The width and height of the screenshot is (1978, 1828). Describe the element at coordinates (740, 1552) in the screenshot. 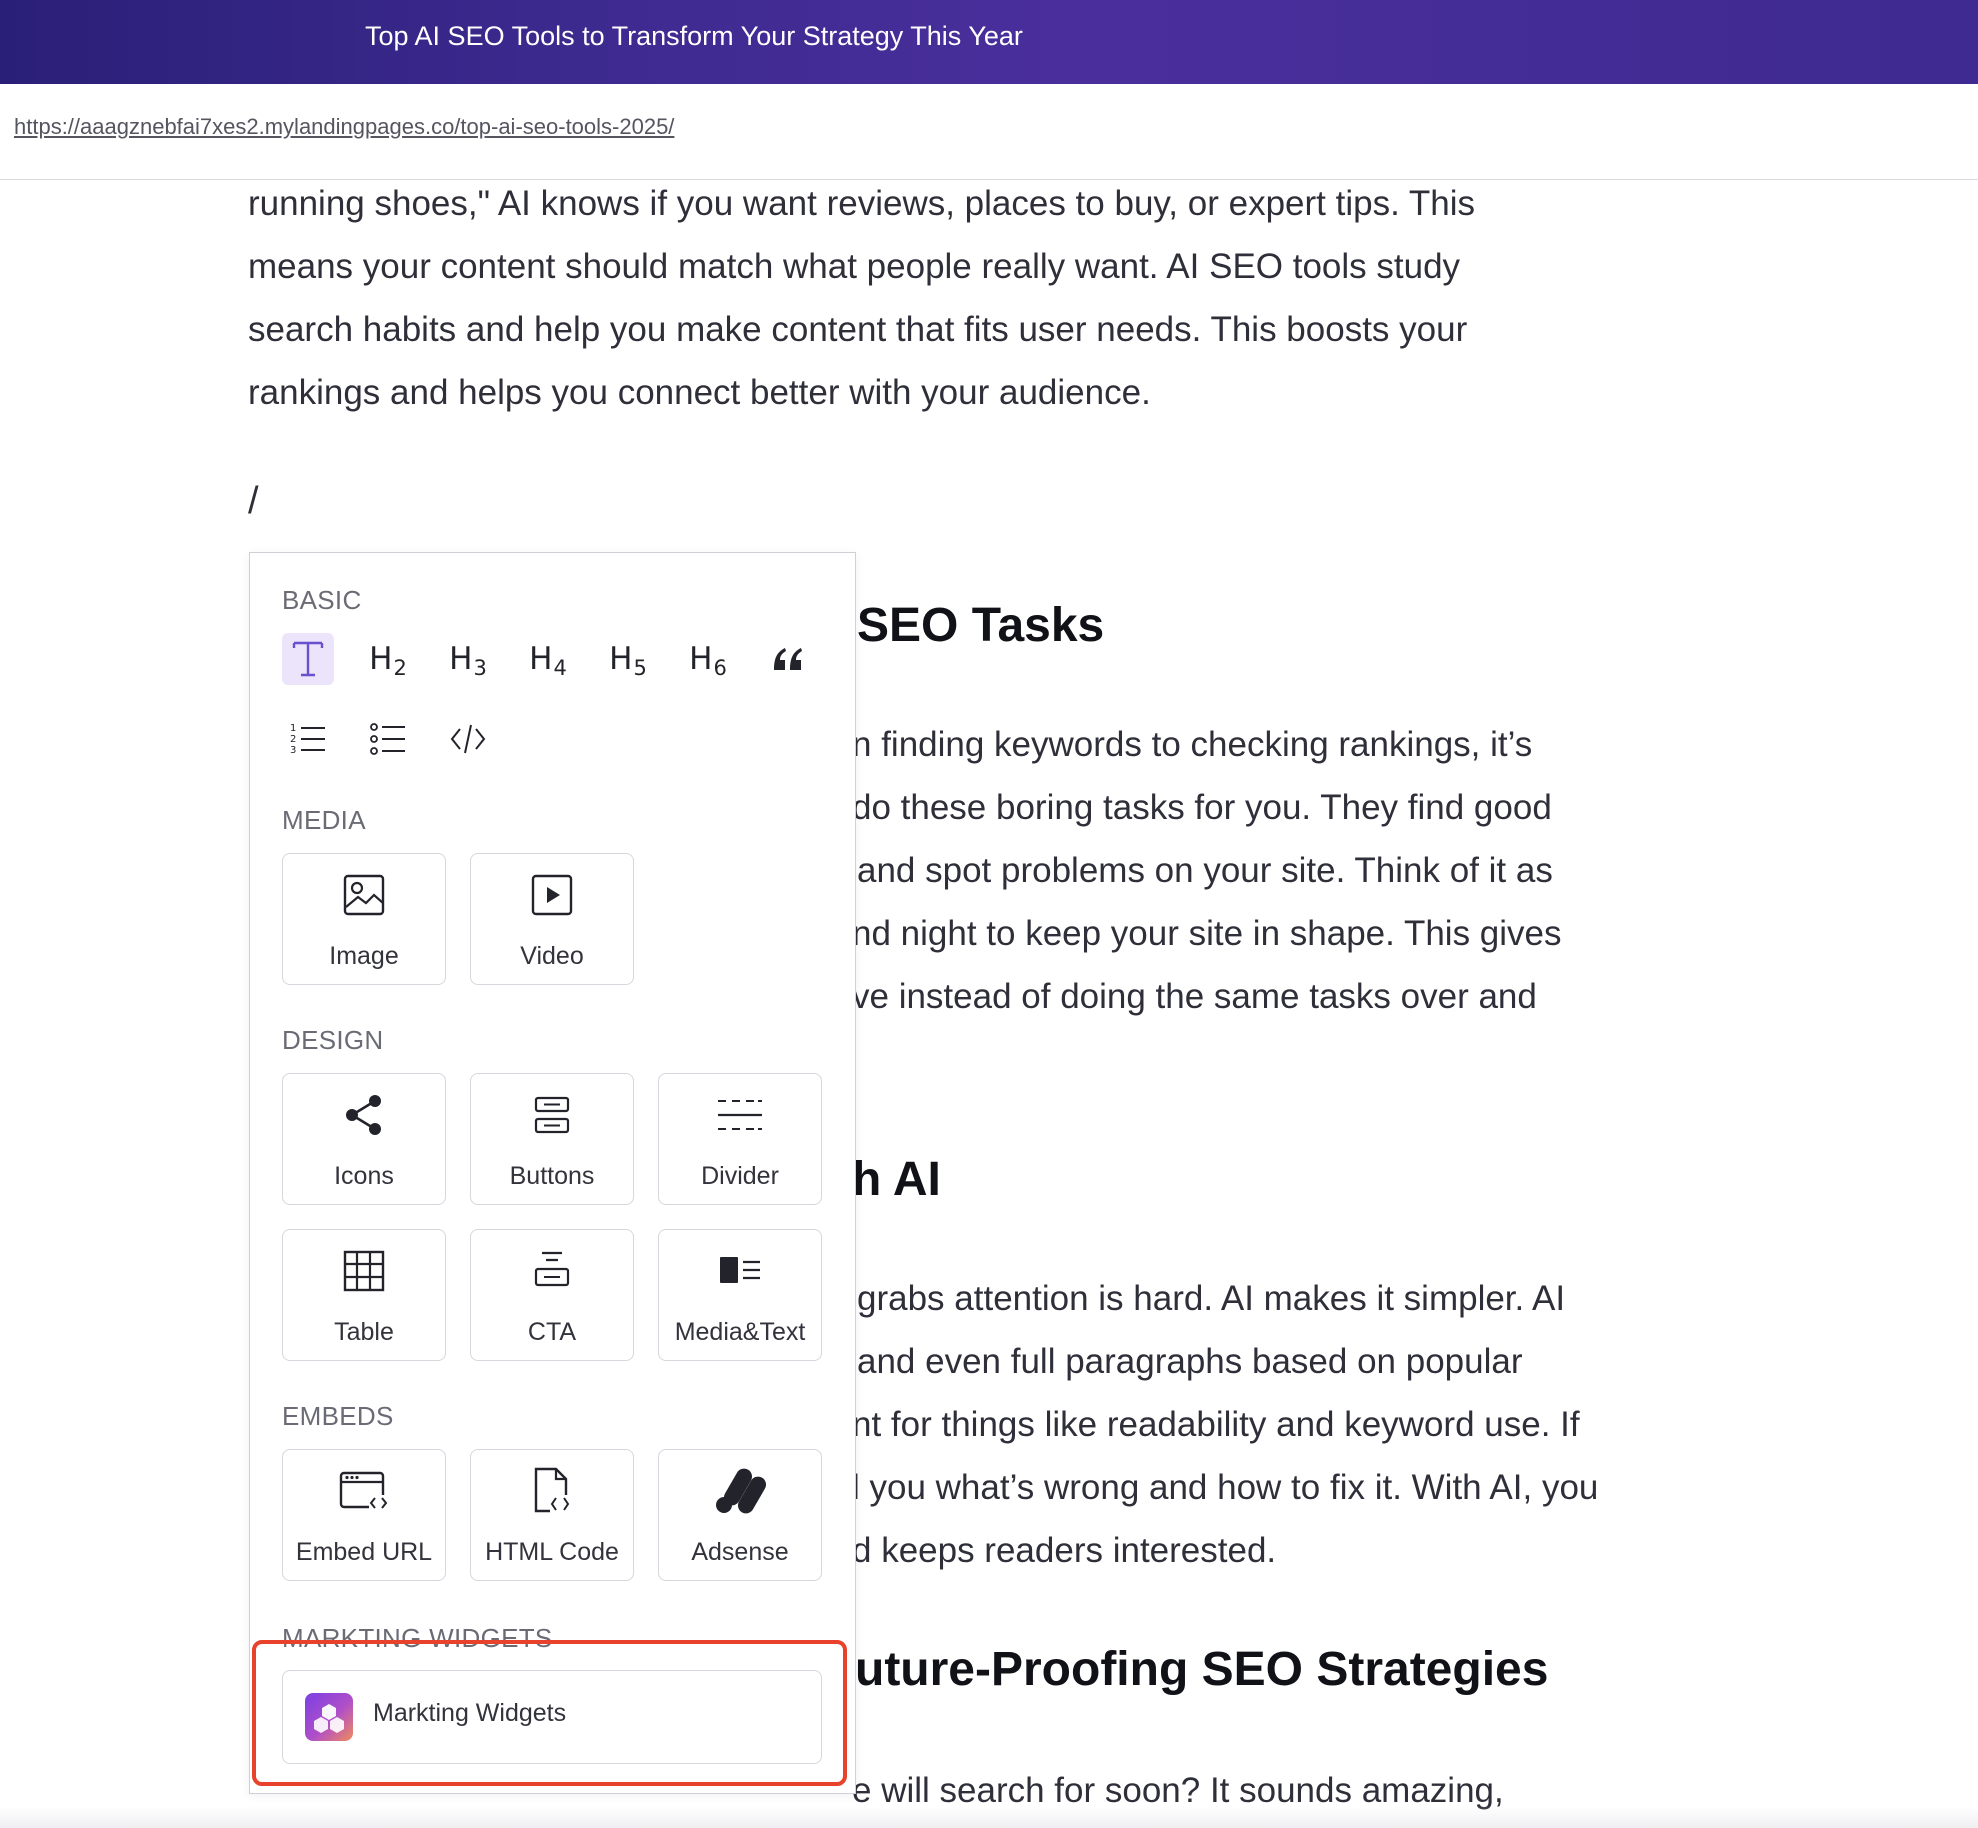

I see `adsense-block-label: Adsense` at that location.